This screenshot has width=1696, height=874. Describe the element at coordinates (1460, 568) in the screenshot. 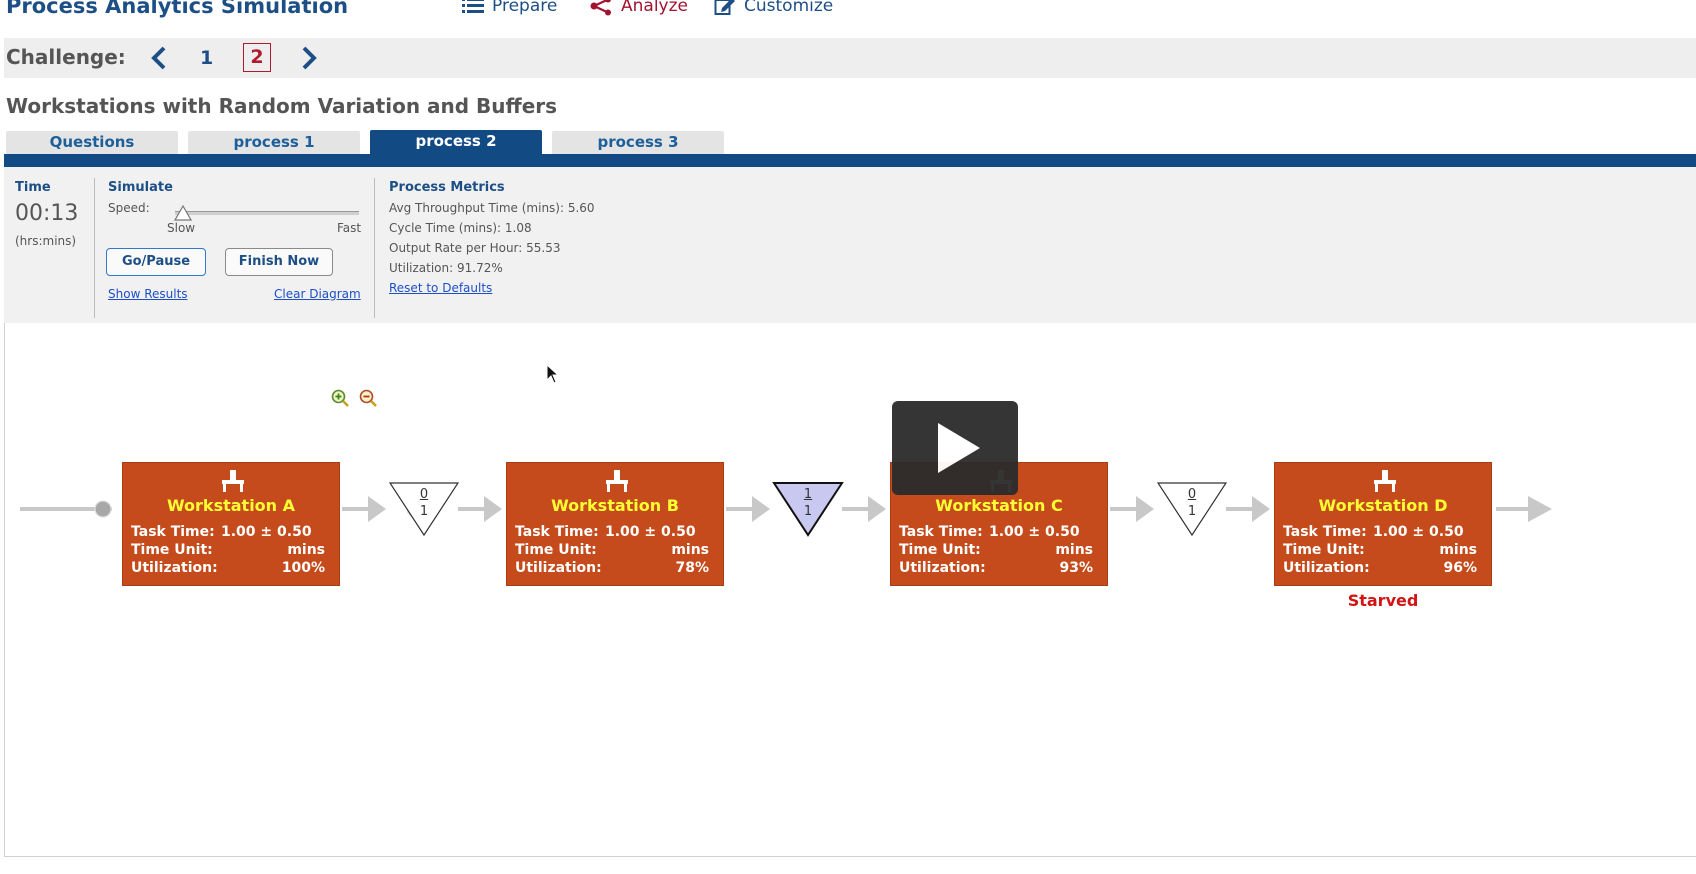

I see `utilization-value: 96%` at that location.